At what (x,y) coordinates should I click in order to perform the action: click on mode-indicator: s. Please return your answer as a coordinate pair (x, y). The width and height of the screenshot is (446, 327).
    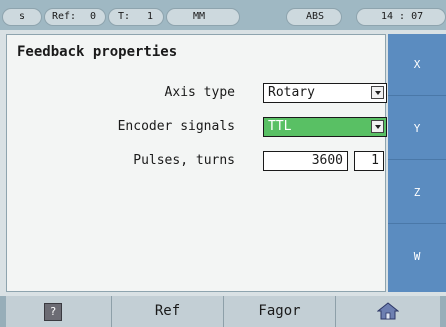
    Looking at the image, I should click on (22, 17).